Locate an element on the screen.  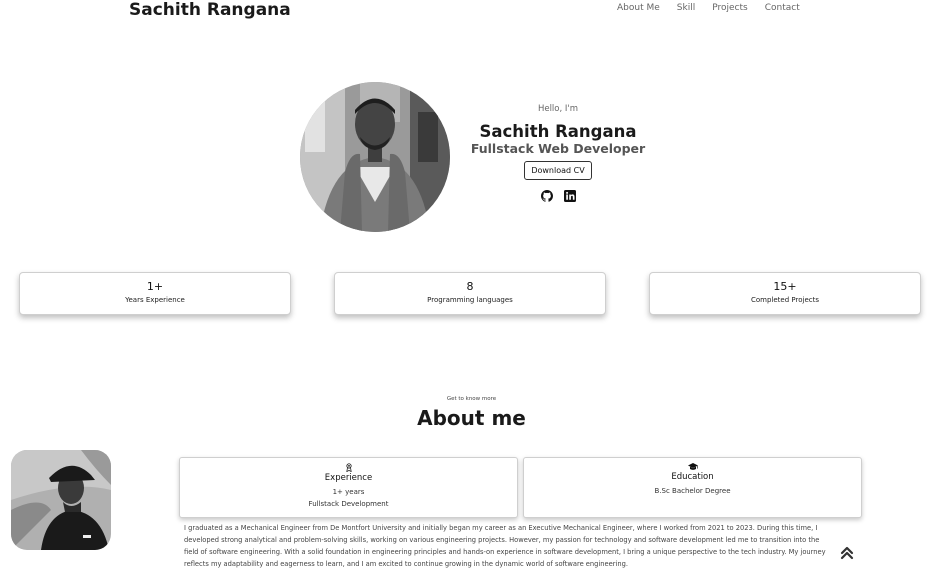
card-line: 1+ years is located at coordinates (348, 492).